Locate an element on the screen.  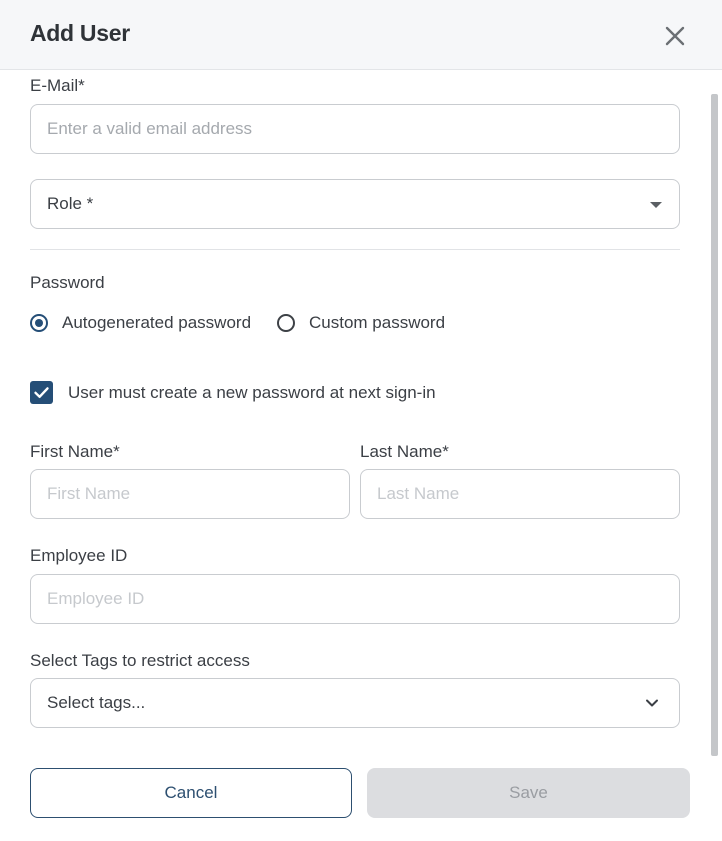
scrollbar is located at coordinates (714, 425).